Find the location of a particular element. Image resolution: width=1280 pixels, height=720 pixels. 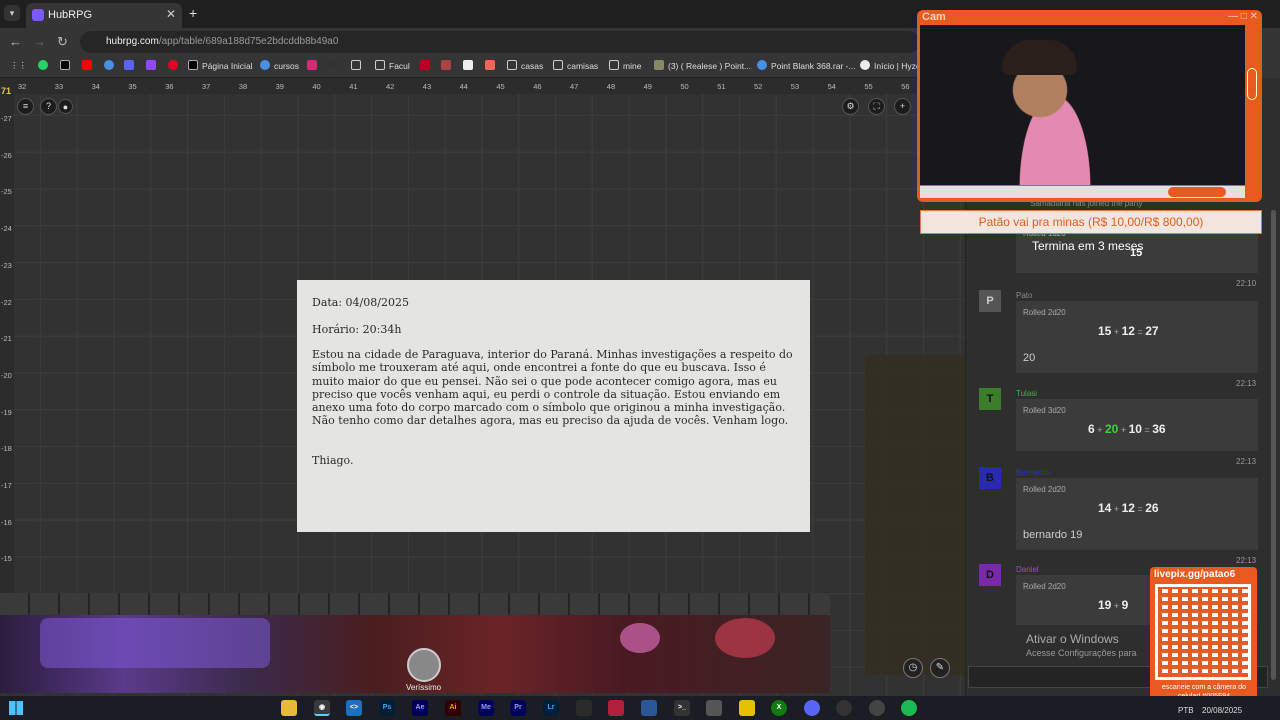

bookmark-twitch-icon is located at coordinates (153, 65).